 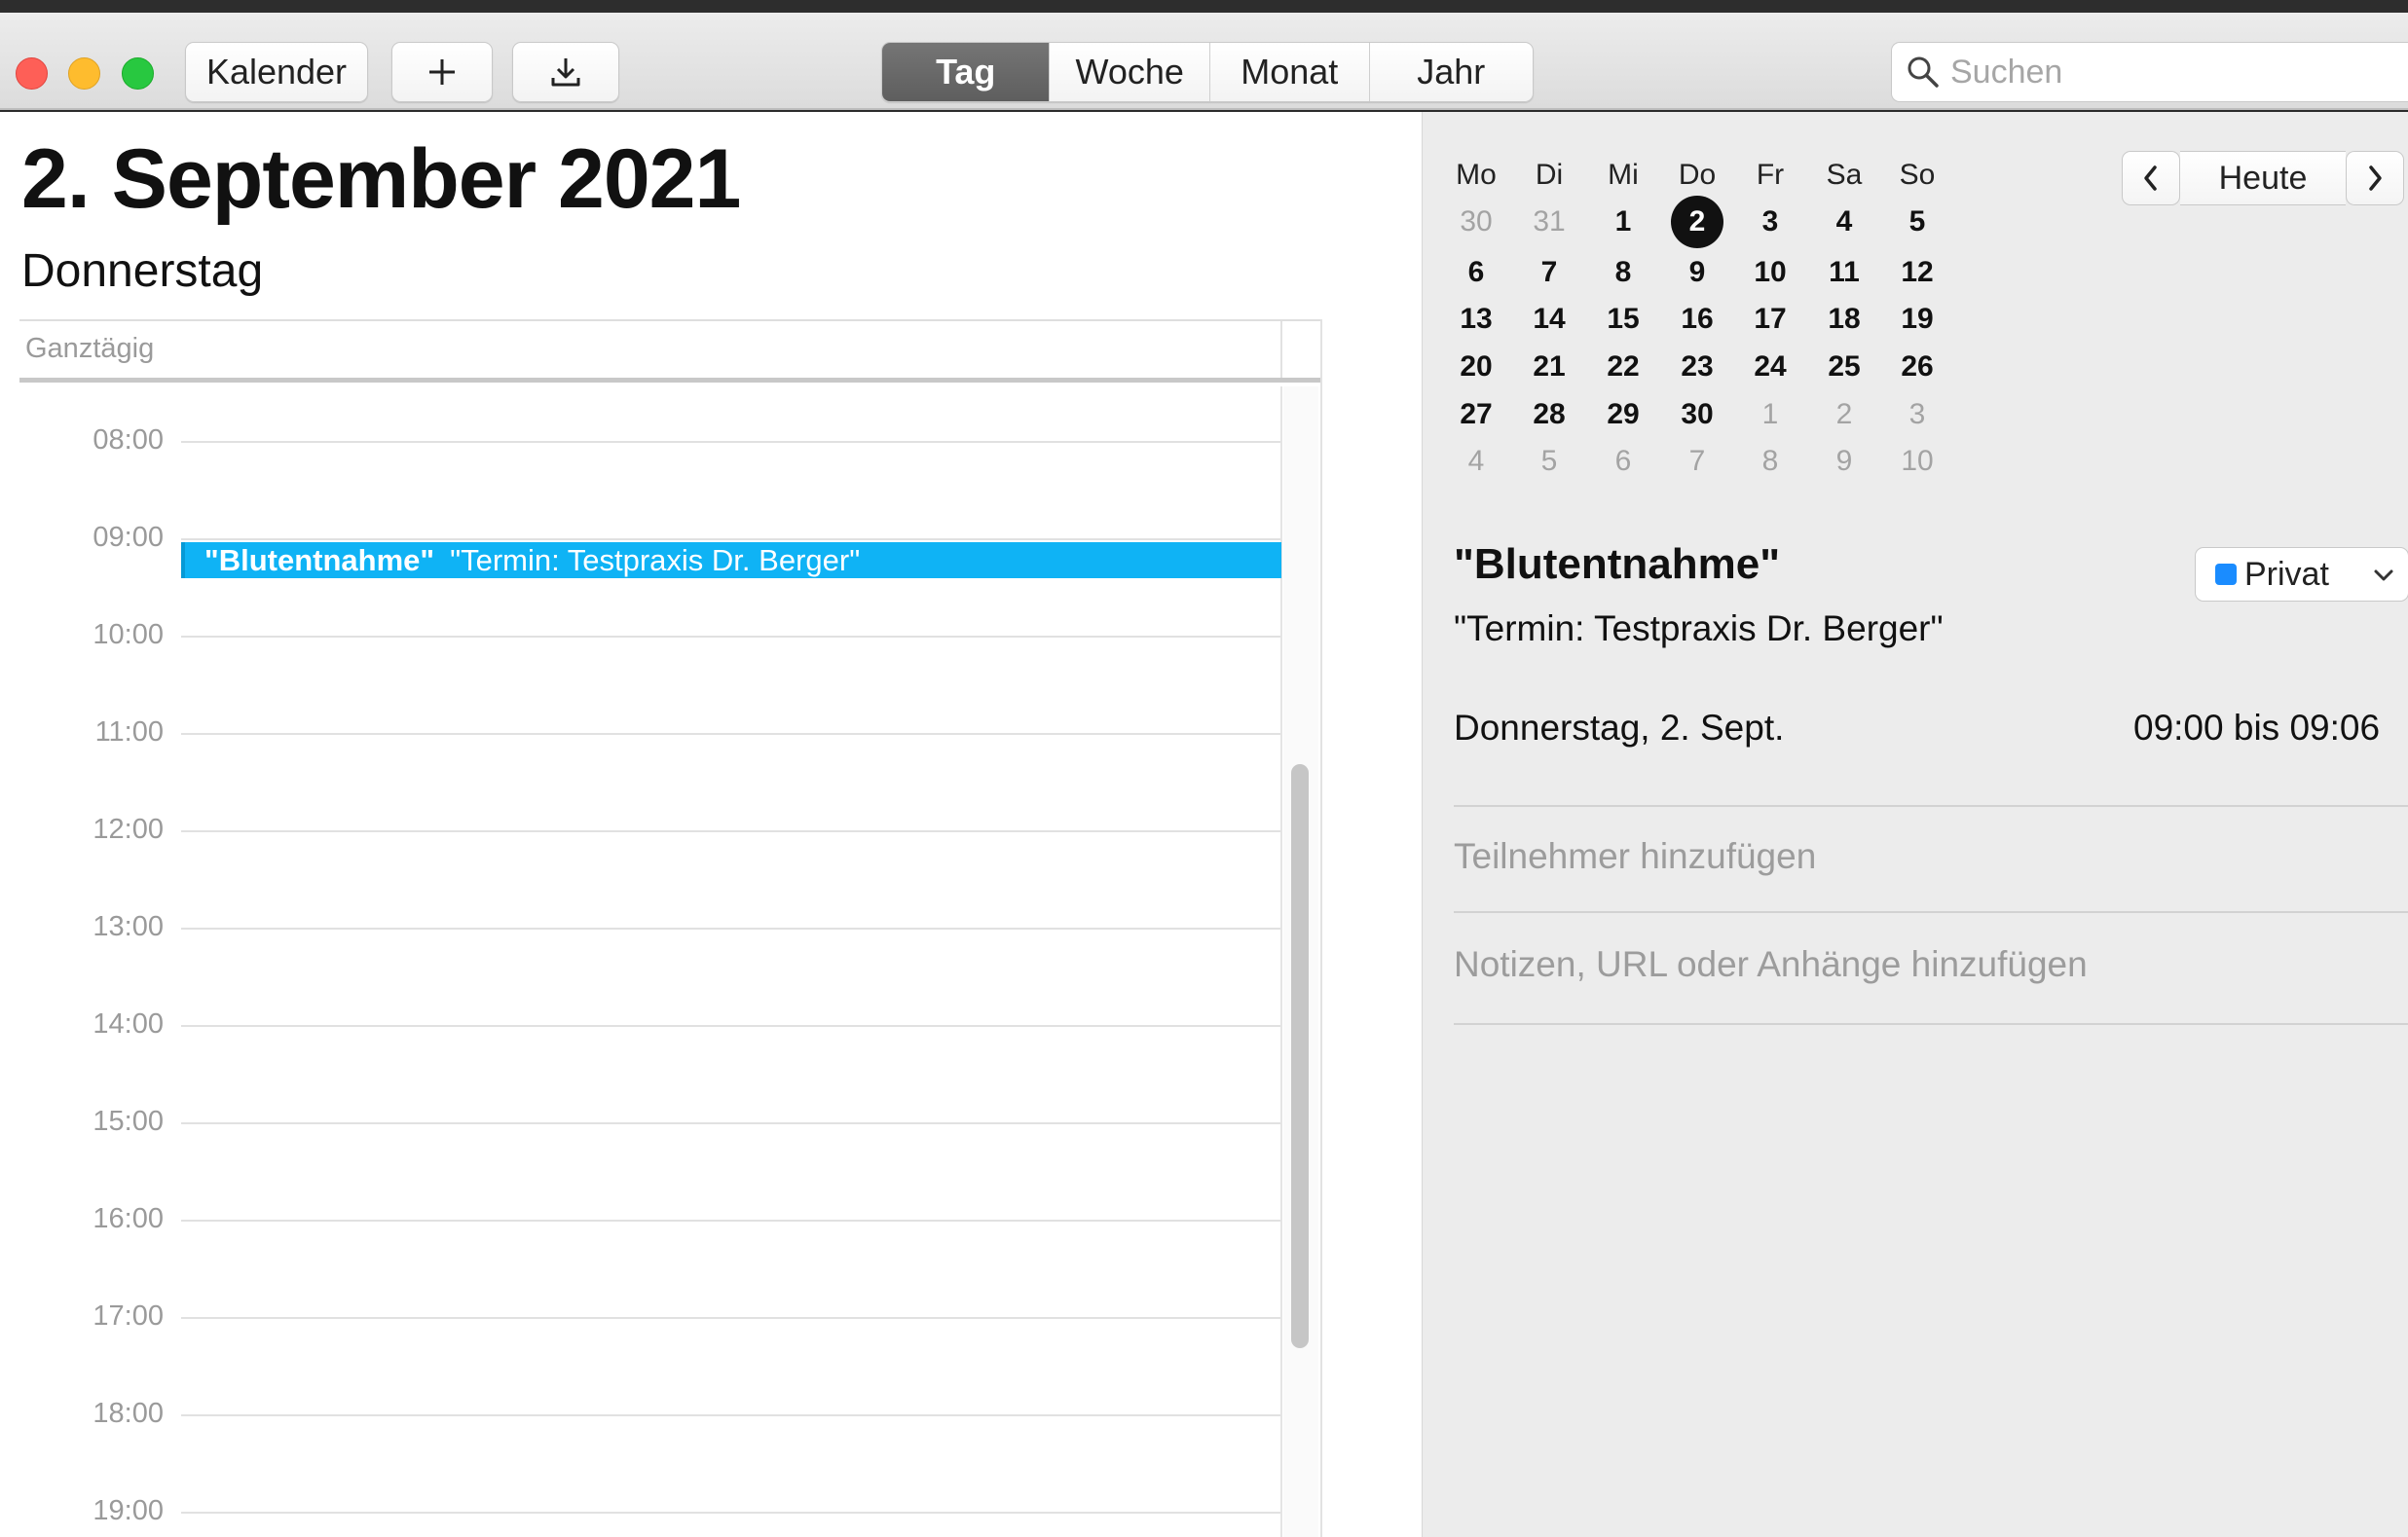 What do you see at coordinates (1476, 319) in the screenshot?
I see `mini-calendar-day: 13` at bounding box center [1476, 319].